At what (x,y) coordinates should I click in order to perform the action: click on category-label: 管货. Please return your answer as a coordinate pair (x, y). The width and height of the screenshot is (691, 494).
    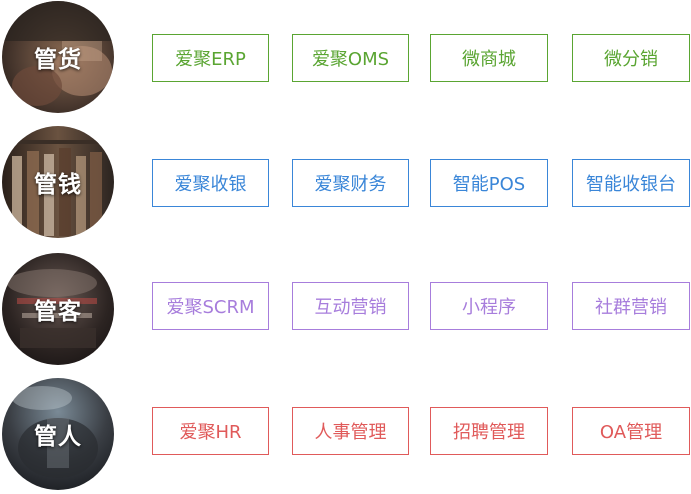
    Looking at the image, I should click on (58, 60).